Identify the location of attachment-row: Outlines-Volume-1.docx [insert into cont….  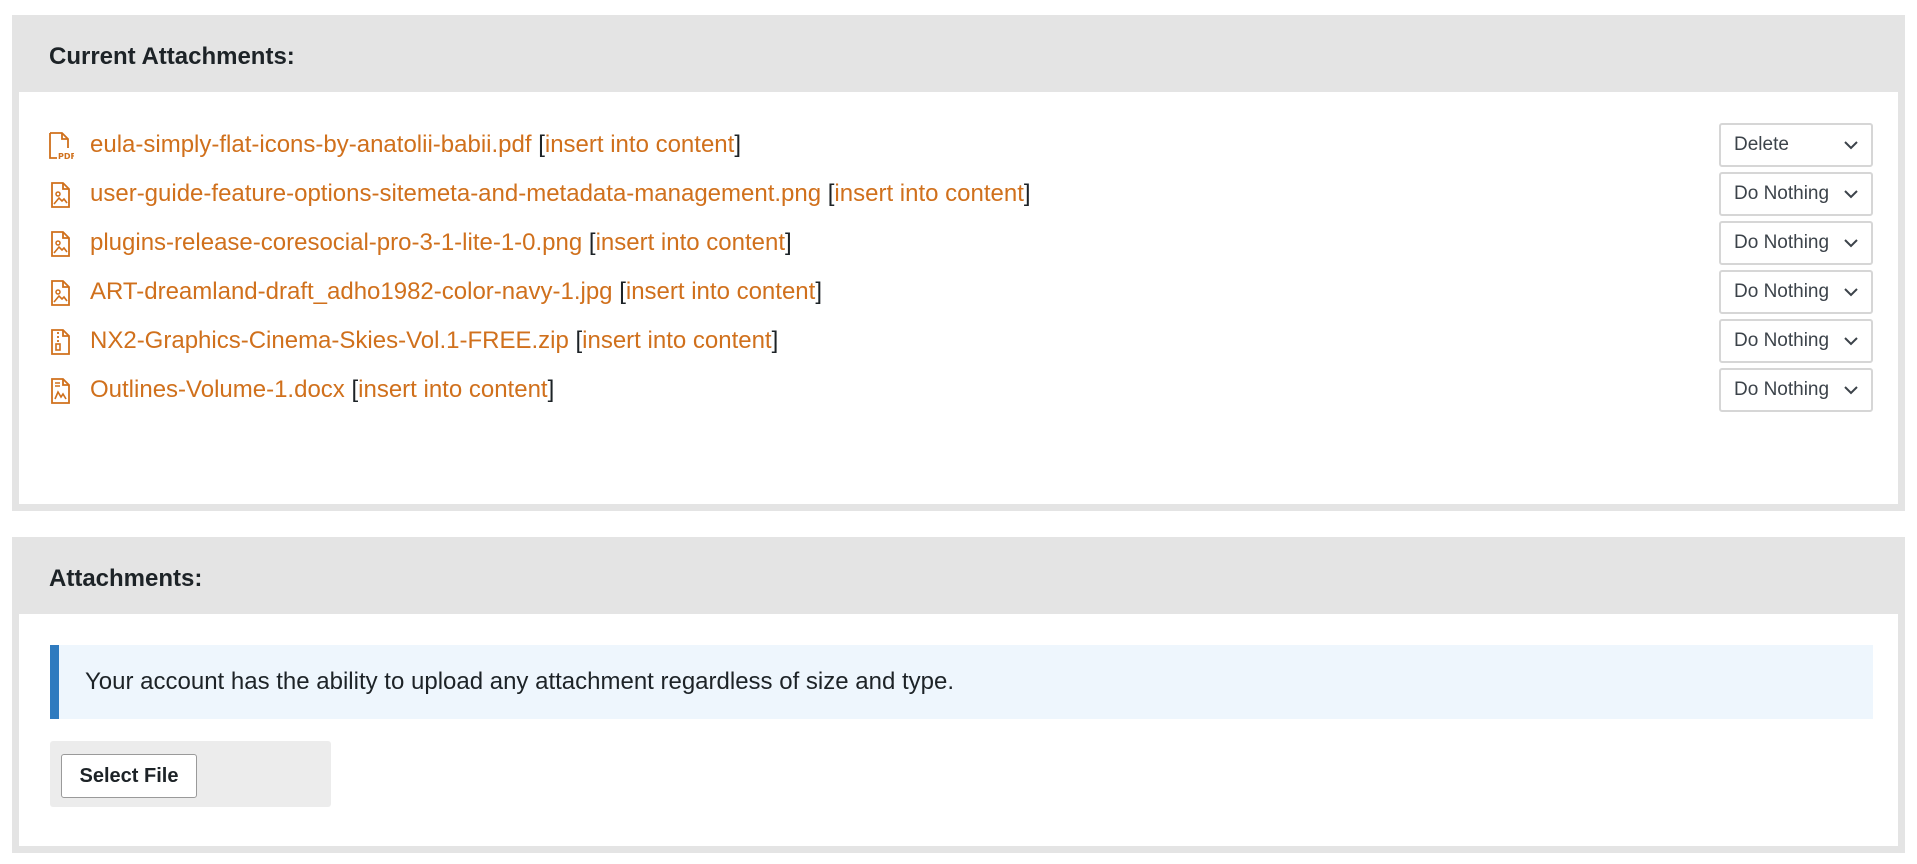
(958, 390).